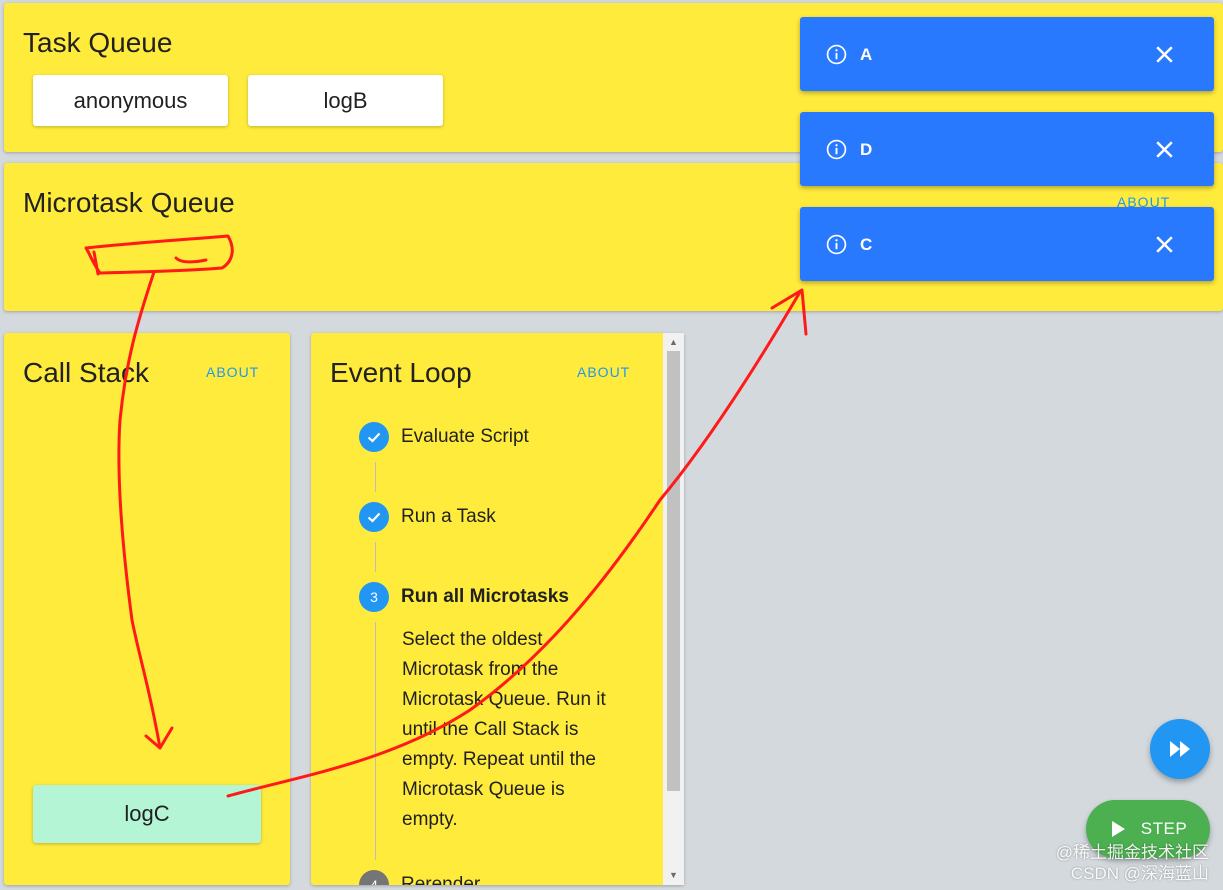 The width and height of the screenshot is (1223, 890). What do you see at coordinates (465, 436) in the screenshot?
I see `step-label: Evaluate Script` at bounding box center [465, 436].